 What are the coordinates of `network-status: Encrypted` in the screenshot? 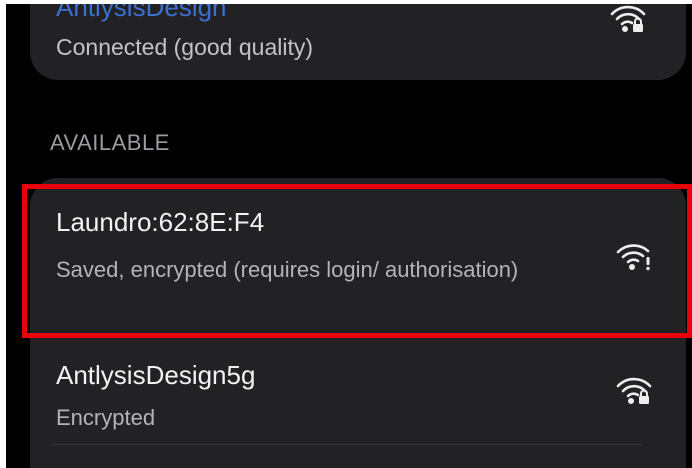 It's located at (106, 417).